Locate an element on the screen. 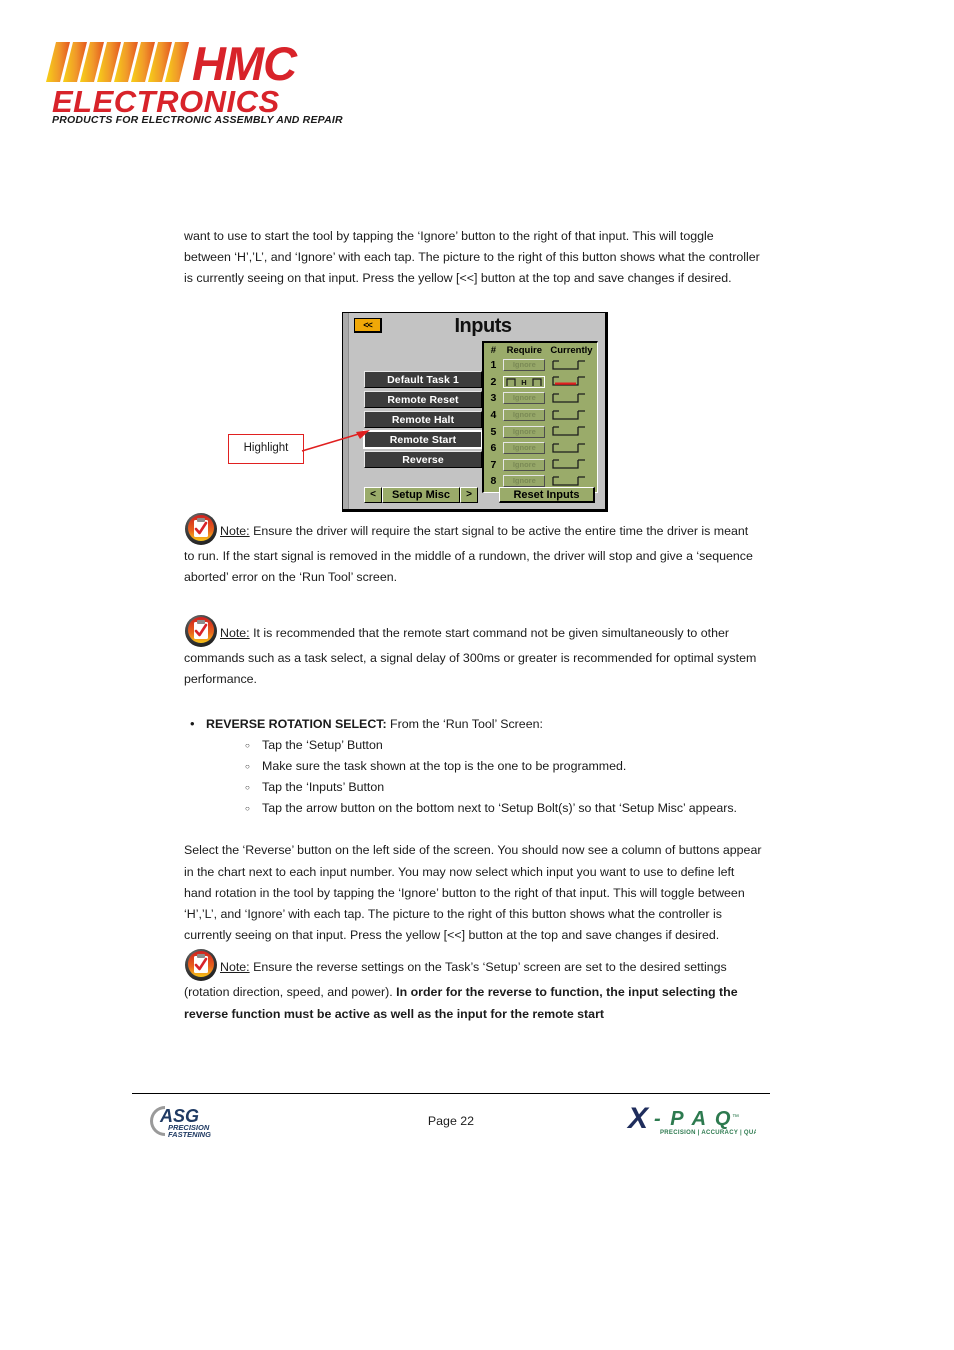 The height and width of the screenshot is (1350, 954). table-row: 5 Ignore is located at coordinates (540, 431).